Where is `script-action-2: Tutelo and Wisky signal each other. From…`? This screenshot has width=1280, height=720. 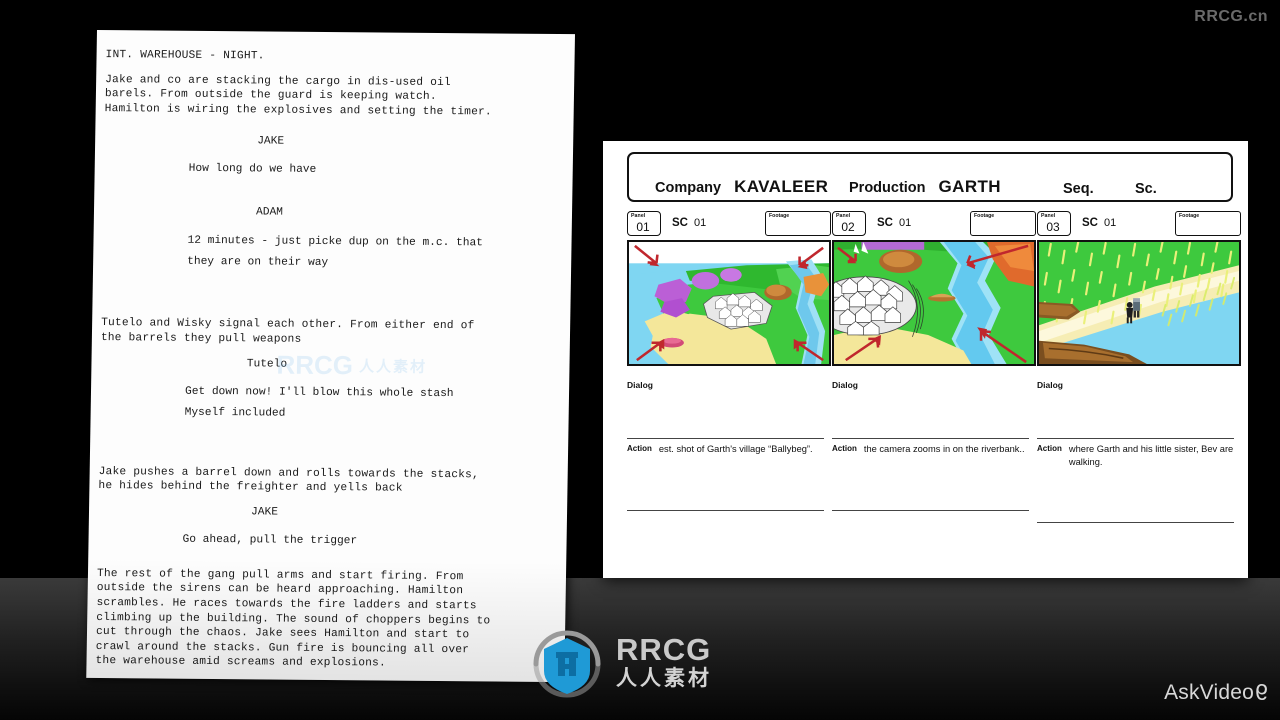 script-action-2: Tutelo and Wisky signal each other. From… is located at coordinates (287, 331).